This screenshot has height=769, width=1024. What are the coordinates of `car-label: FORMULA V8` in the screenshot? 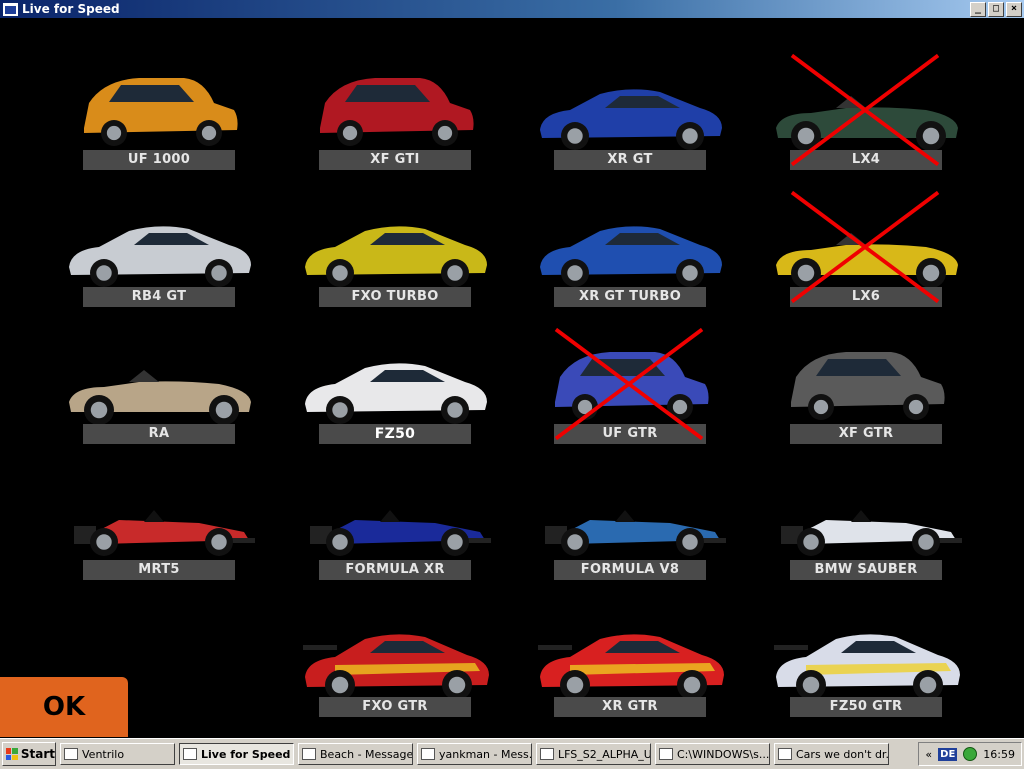 It's located at (630, 570).